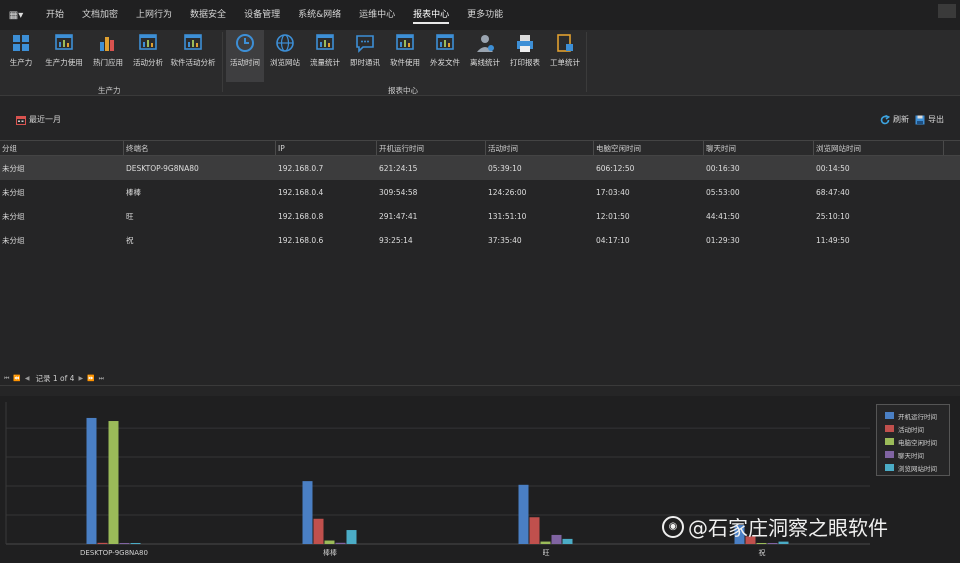  I want to click on ribbon-button-label: 流量统计, so click(325, 62).